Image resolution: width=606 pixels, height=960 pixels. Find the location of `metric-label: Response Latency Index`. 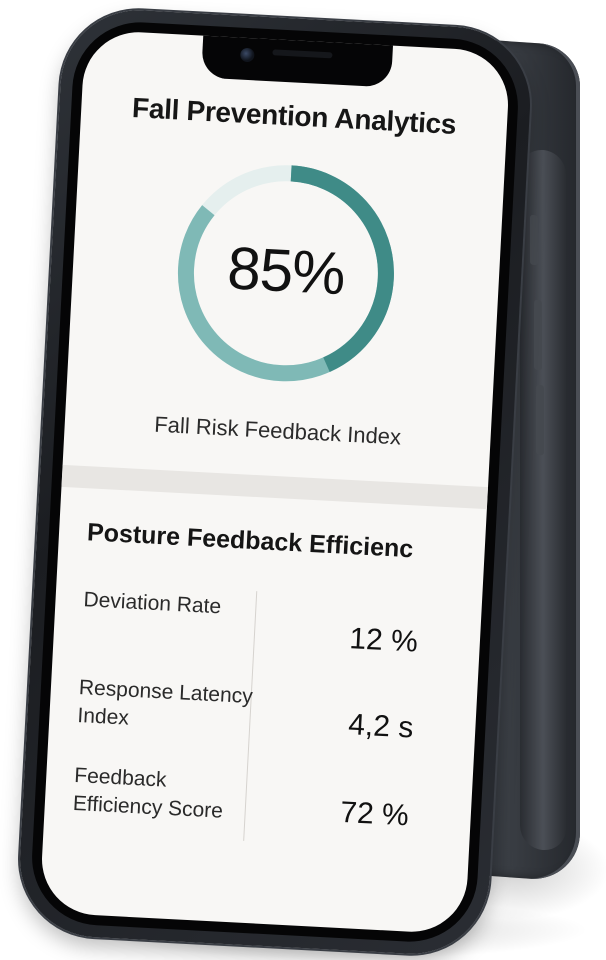

metric-label: Response Latency Index is located at coordinates (165, 703).